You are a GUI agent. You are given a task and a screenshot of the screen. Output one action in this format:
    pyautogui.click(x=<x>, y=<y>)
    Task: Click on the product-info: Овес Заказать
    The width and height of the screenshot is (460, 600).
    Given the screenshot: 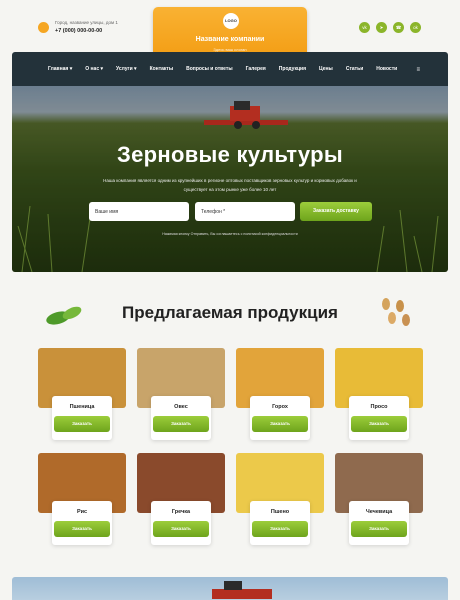 What is the action you would take?
    pyautogui.click(x=181, y=418)
    